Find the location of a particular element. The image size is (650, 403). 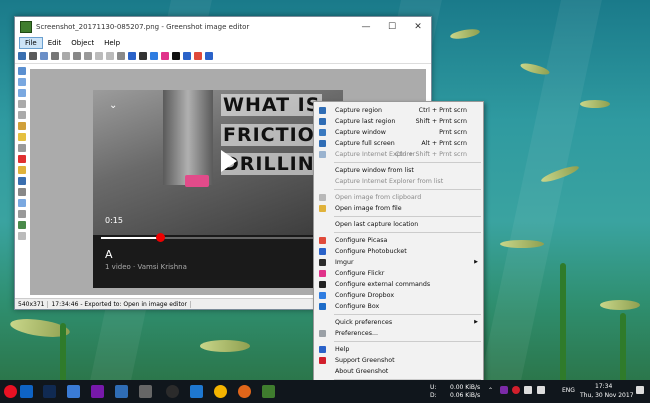

close-button: ✕ is located at coordinates (418, 27).